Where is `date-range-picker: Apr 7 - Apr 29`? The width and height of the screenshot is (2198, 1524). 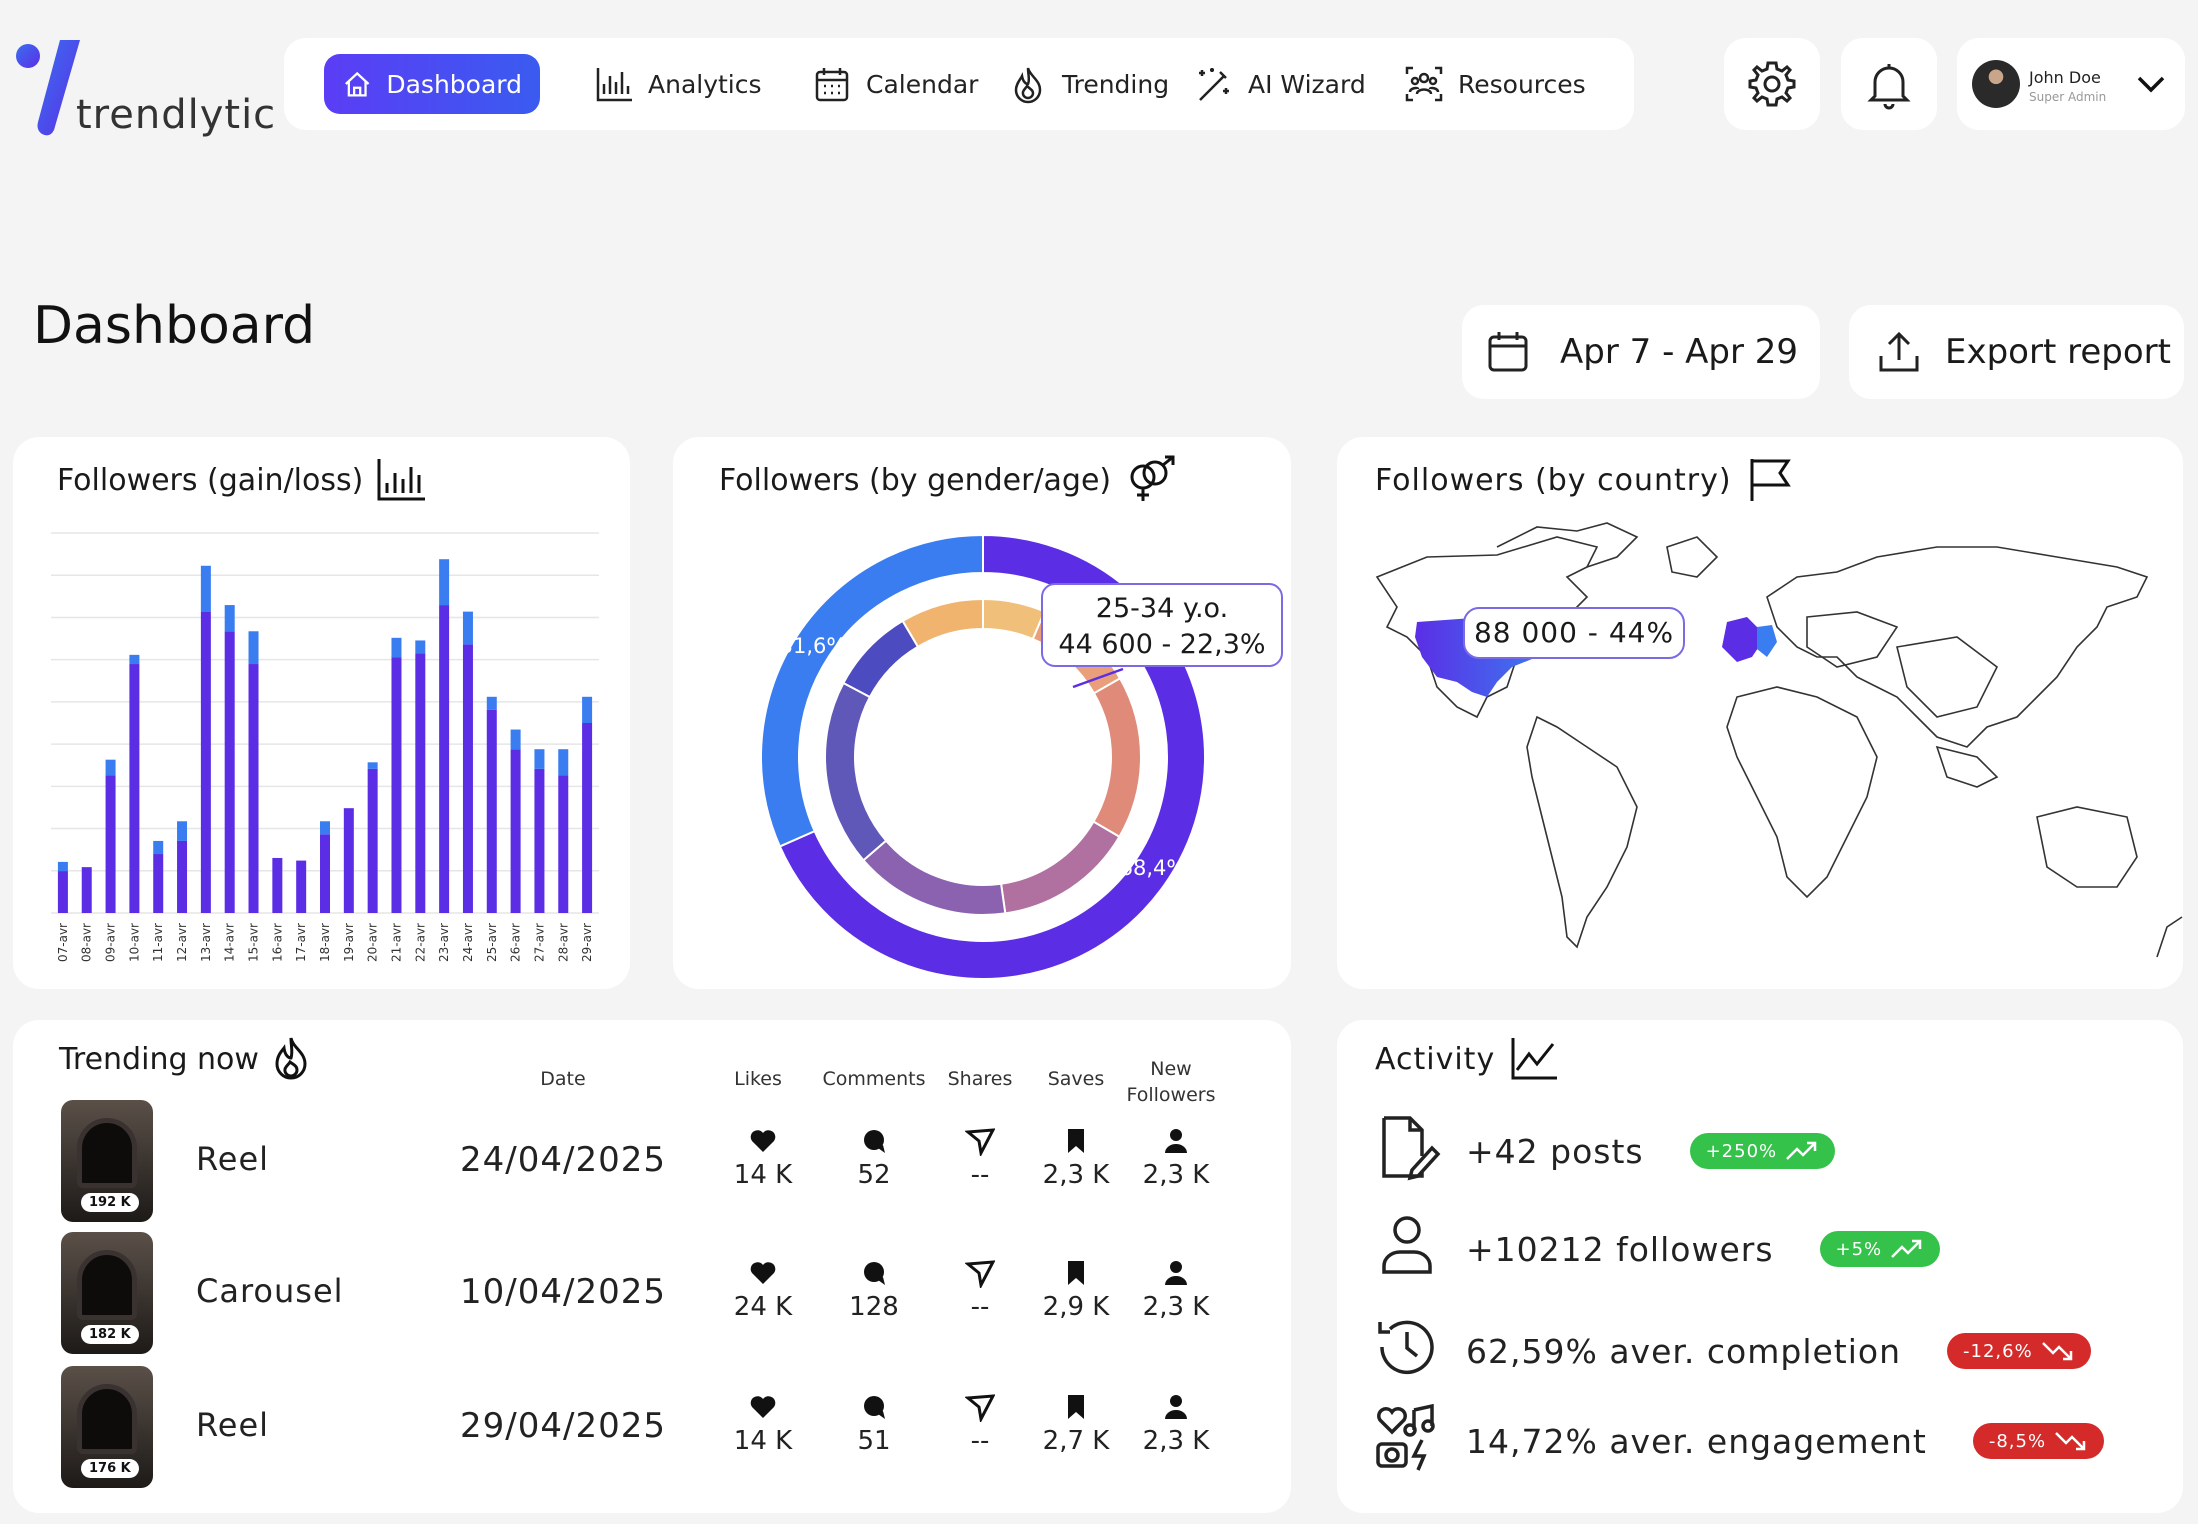 date-range-picker: Apr 7 - Apr 29 is located at coordinates (1641, 352).